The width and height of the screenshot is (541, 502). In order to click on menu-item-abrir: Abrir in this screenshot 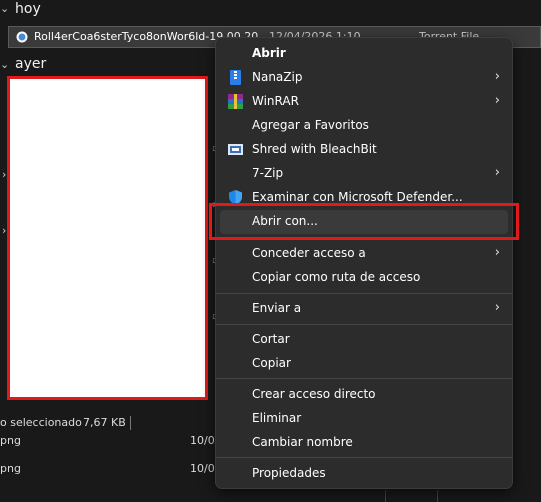, I will do `click(364, 54)`.